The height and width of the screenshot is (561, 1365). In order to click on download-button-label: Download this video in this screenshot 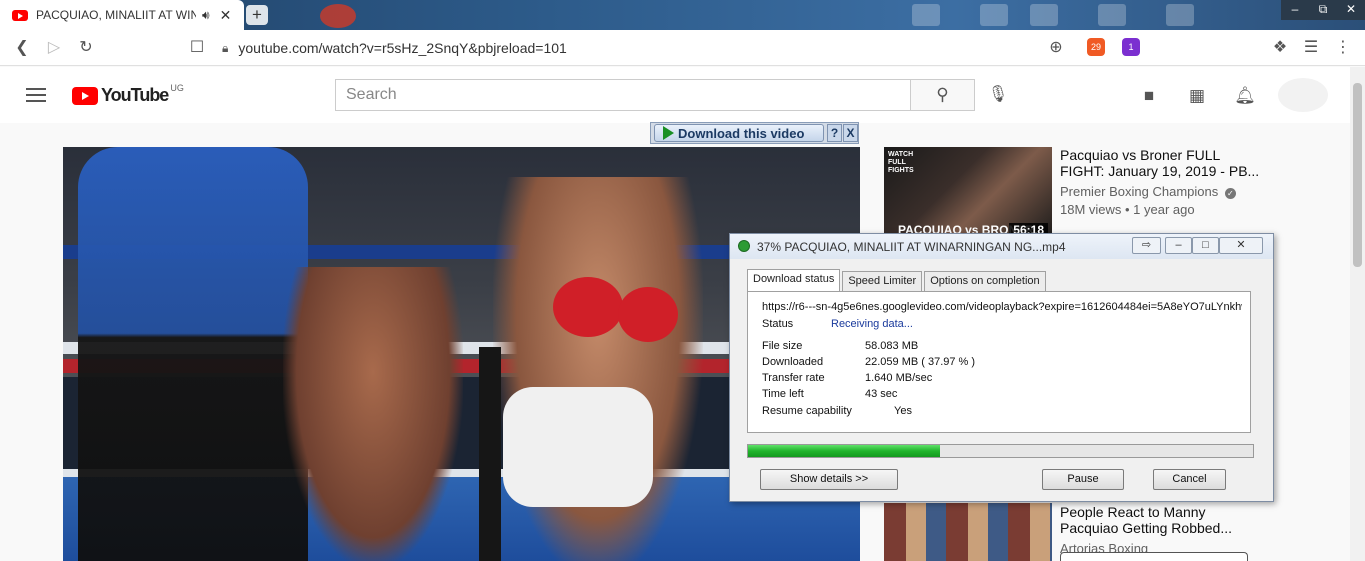, I will do `click(741, 133)`.